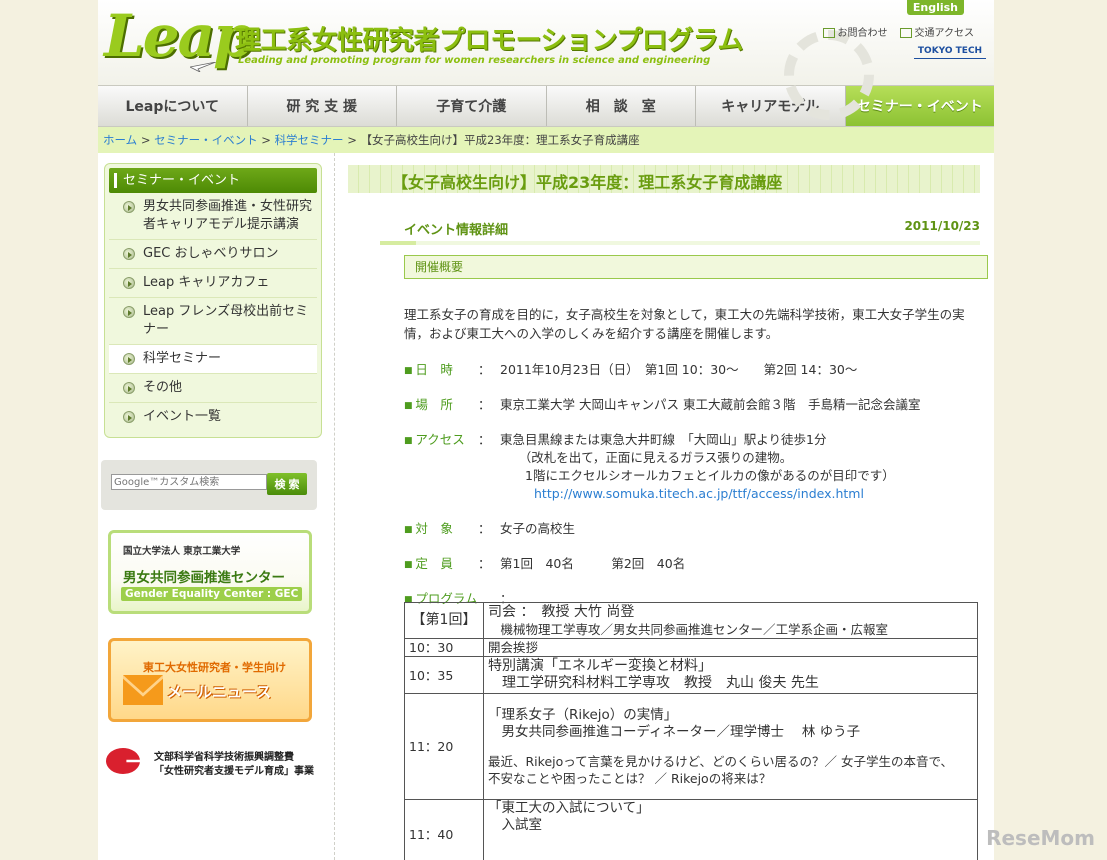 The width and height of the screenshot is (1107, 860). I want to click on table-row: 11：40 「東工大の入試について」 入試室, so click(691, 829).